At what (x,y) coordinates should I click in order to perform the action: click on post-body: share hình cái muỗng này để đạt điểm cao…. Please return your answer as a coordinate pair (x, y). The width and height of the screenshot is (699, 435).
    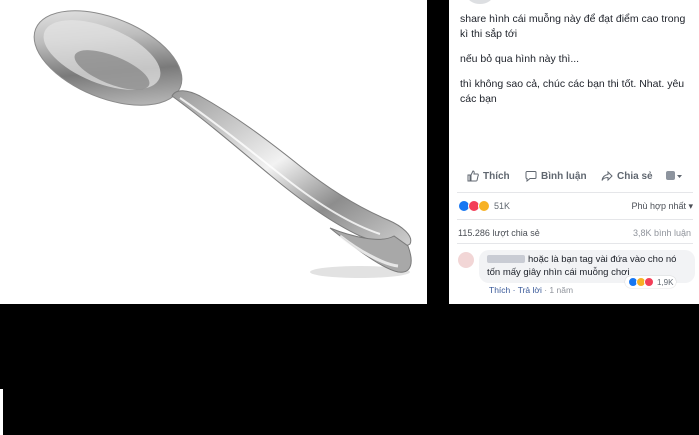
    Looking at the image, I should click on (576, 64).